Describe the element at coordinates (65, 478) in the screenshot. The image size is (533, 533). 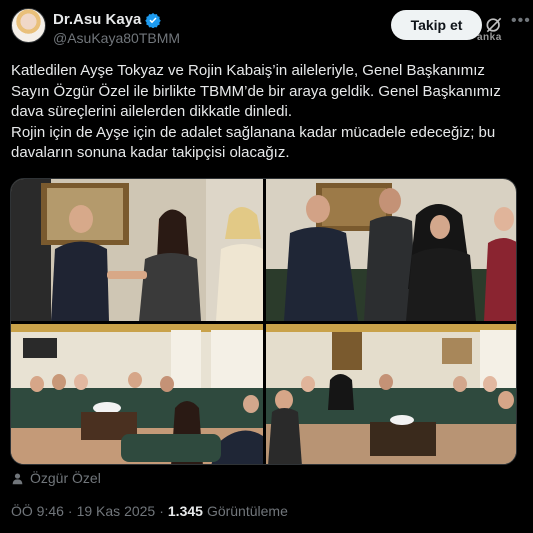
I see `tagged-name: Özgür Özel` at that location.